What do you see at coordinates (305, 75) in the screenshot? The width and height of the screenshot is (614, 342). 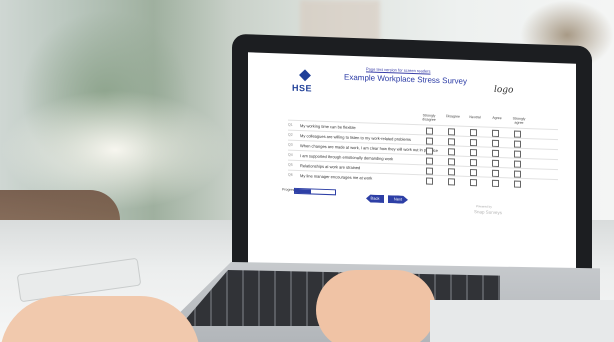 I see `hse-diamond-icon` at bounding box center [305, 75].